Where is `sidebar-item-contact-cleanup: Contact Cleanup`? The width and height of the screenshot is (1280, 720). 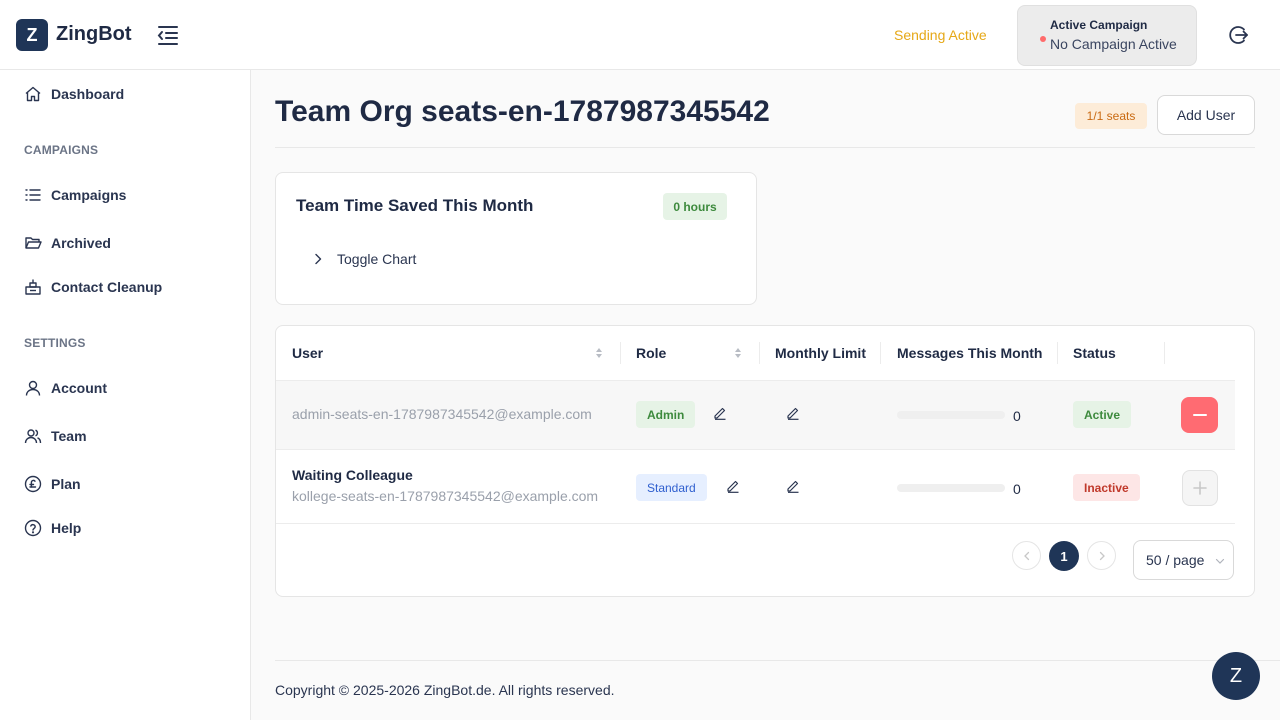 sidebar-item-contact-cleanup: Contact Cleanup is located at coordinates (93, 287).